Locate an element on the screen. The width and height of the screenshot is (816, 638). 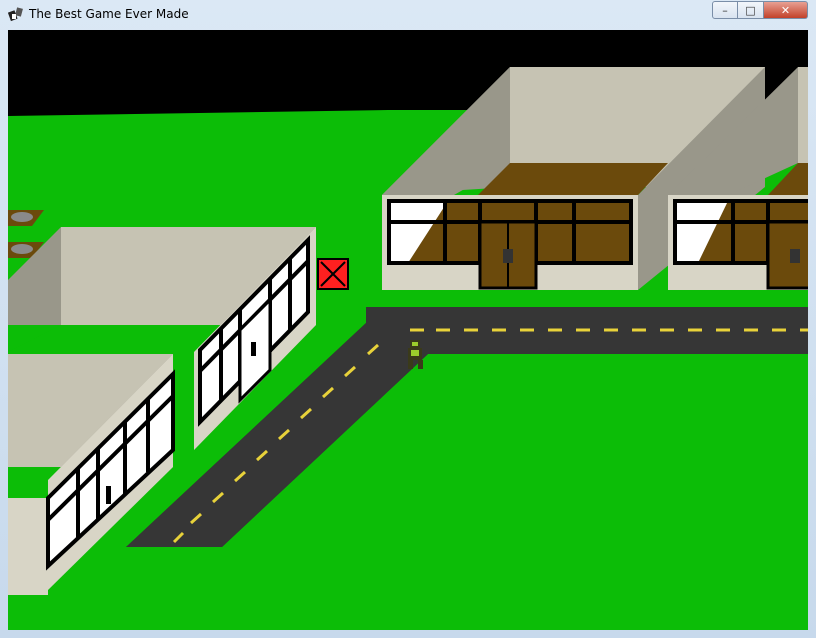
title-bar: The Best Game Ever Made – □ ✕ is located at coordinates (408, 15).